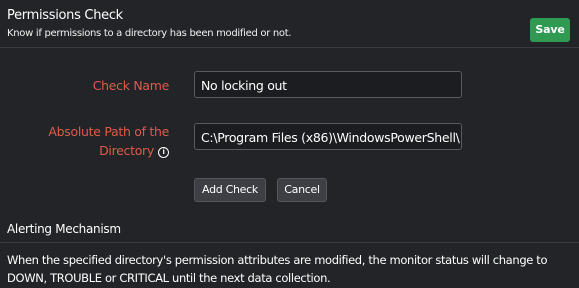 The image size is (579, 288). I want to click on path-label-line1: Absolute Path of the, so click(108, 131).